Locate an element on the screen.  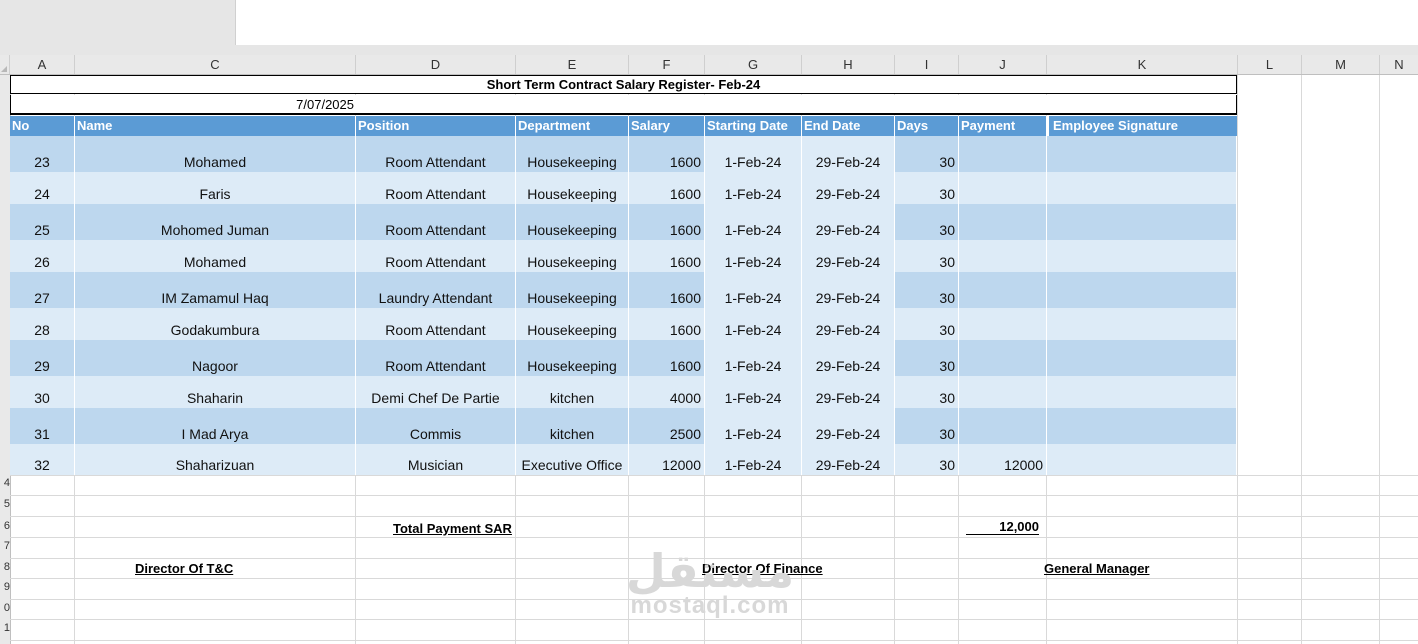
cell-name: Mohomed Juman is located at coordinates (215, 222).